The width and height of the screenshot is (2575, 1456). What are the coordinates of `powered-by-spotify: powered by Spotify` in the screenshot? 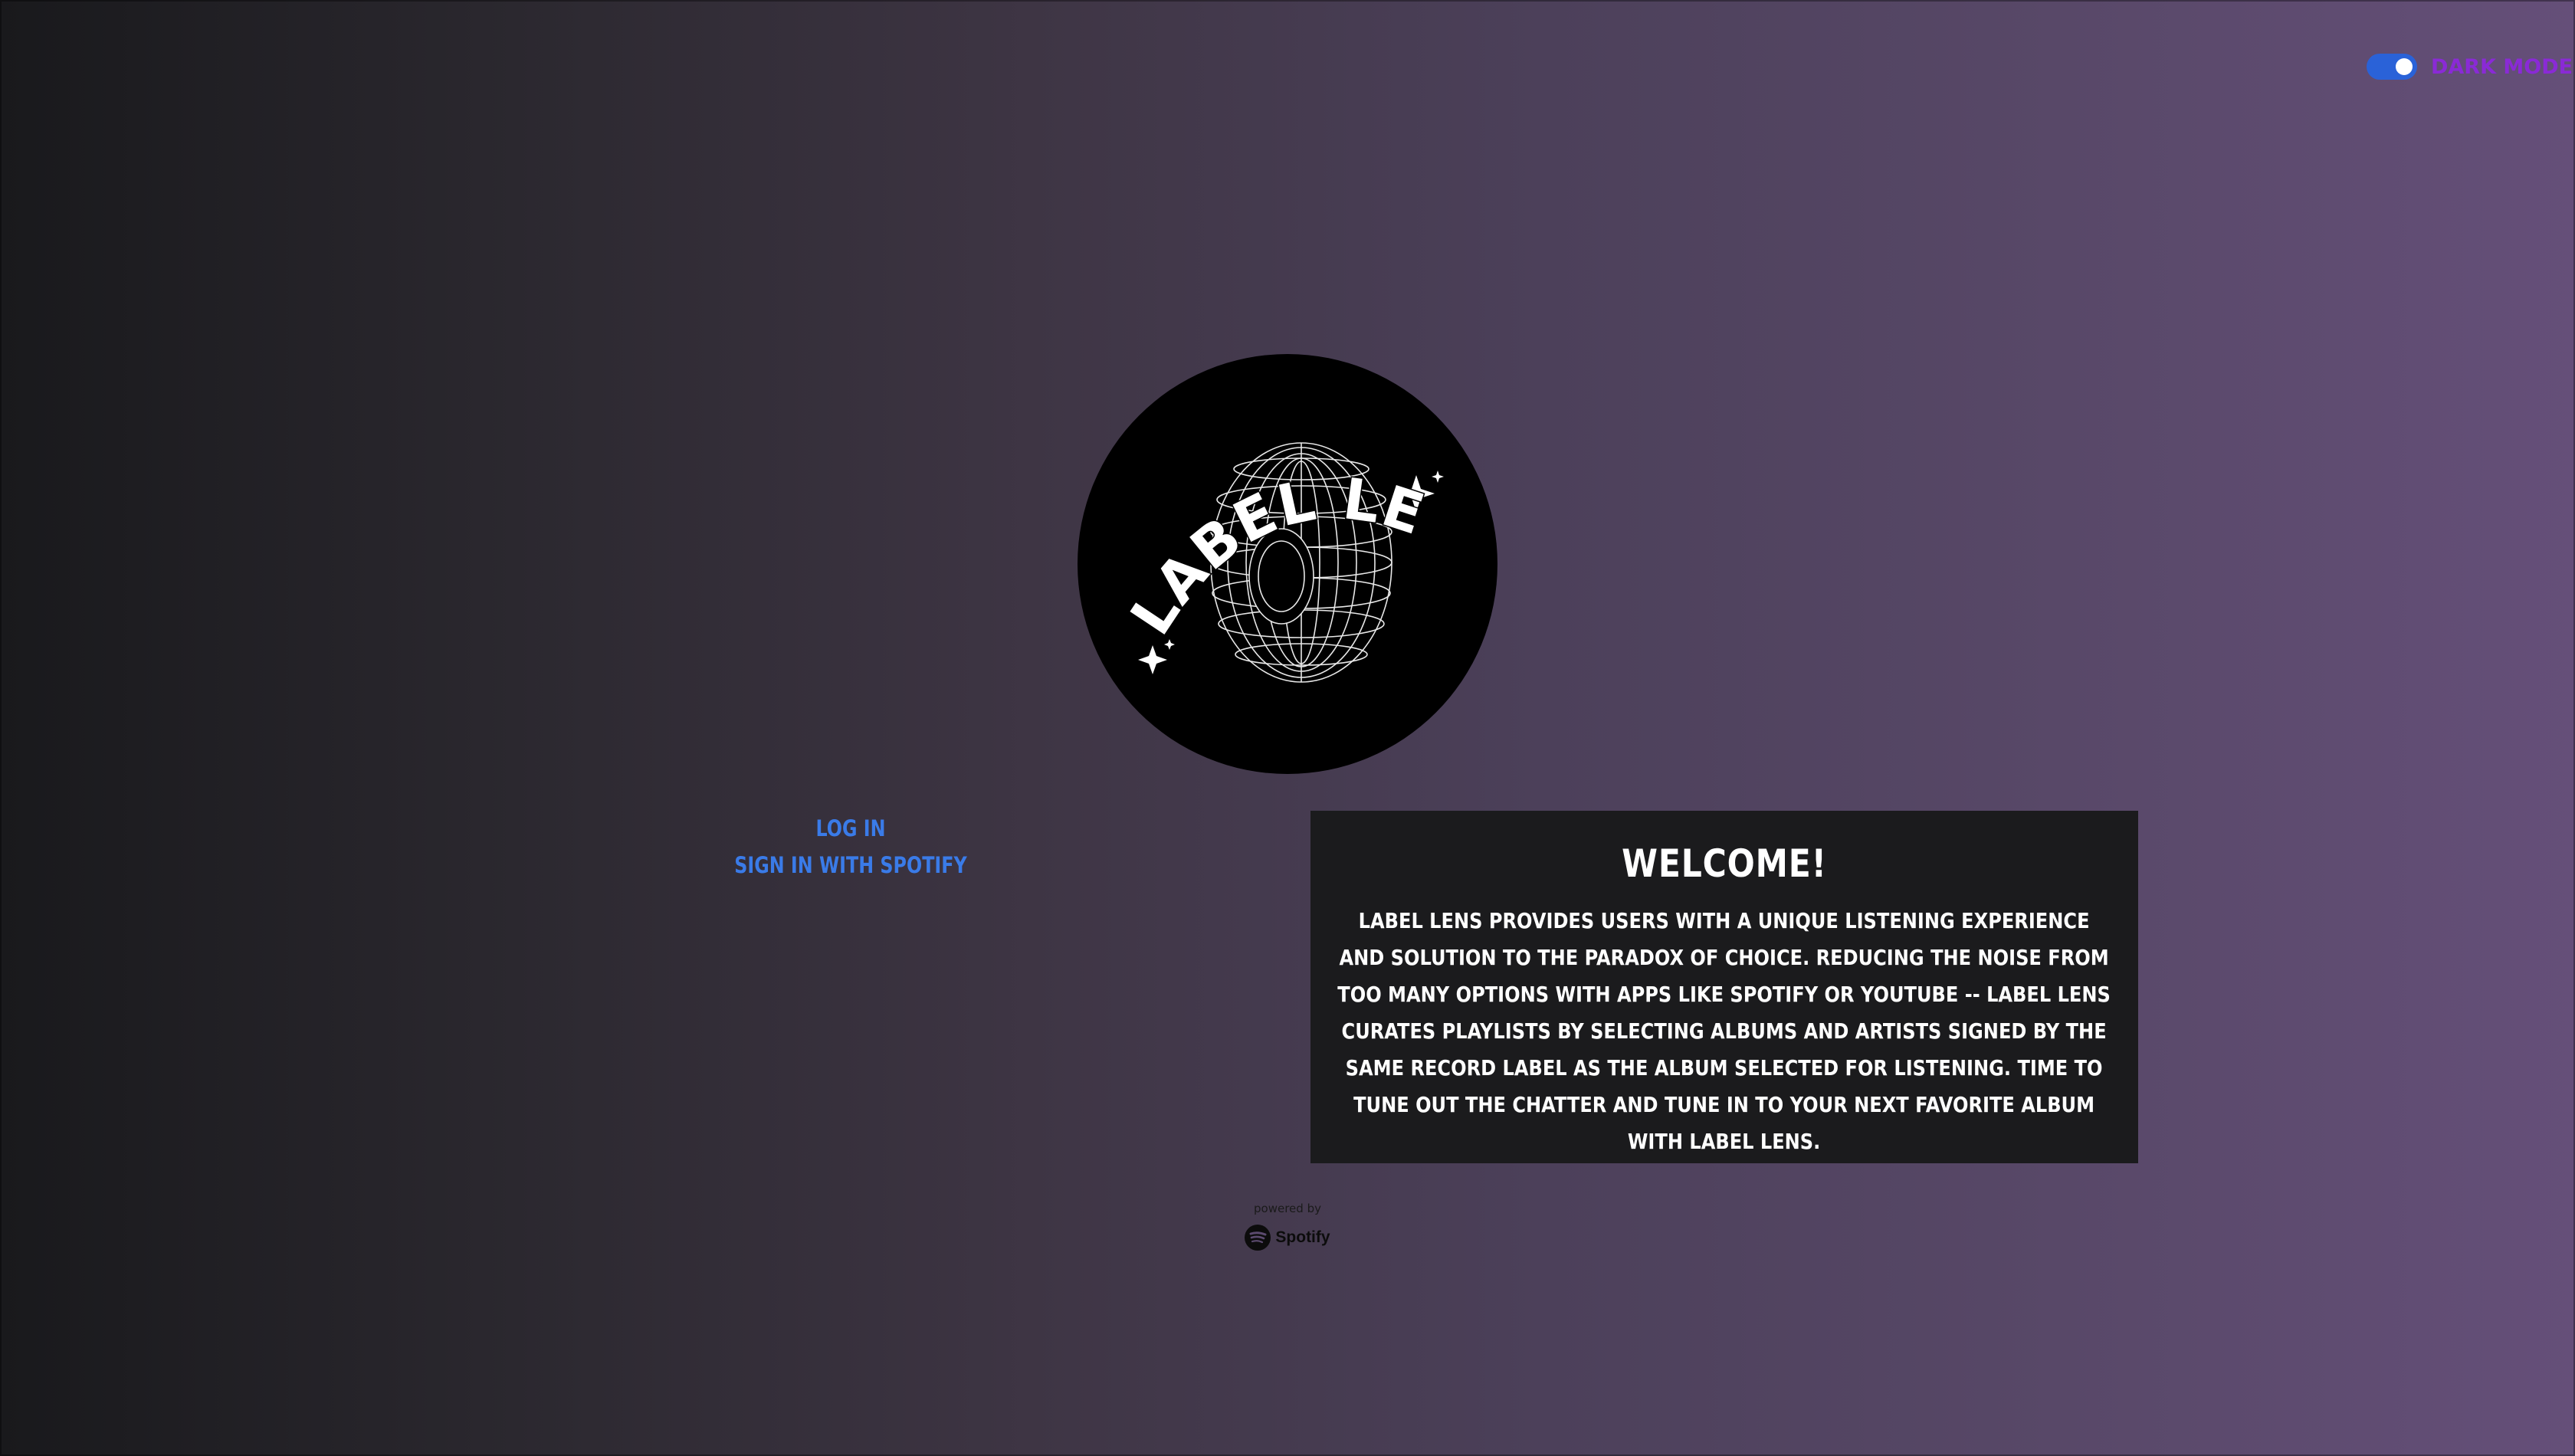 It's located at (1287, 1228).